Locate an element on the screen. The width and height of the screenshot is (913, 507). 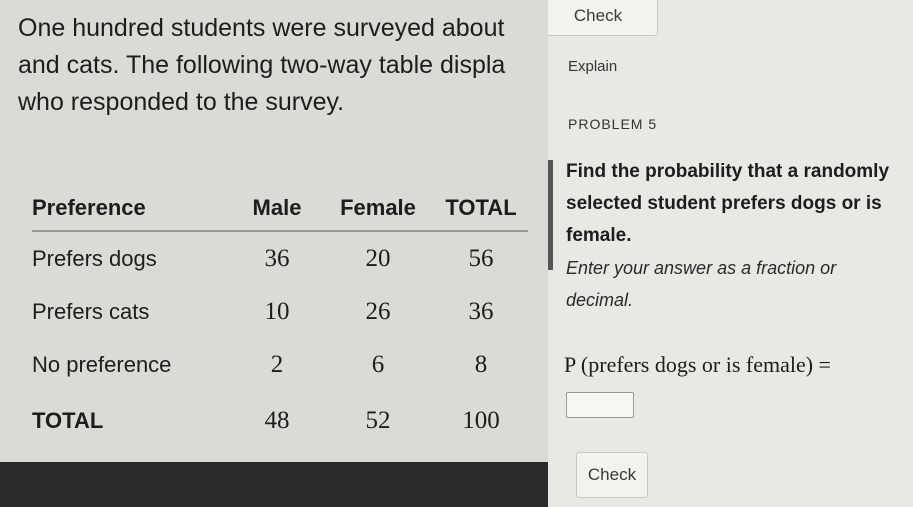
cell-male: 48 is located at coordinates (277, 420).